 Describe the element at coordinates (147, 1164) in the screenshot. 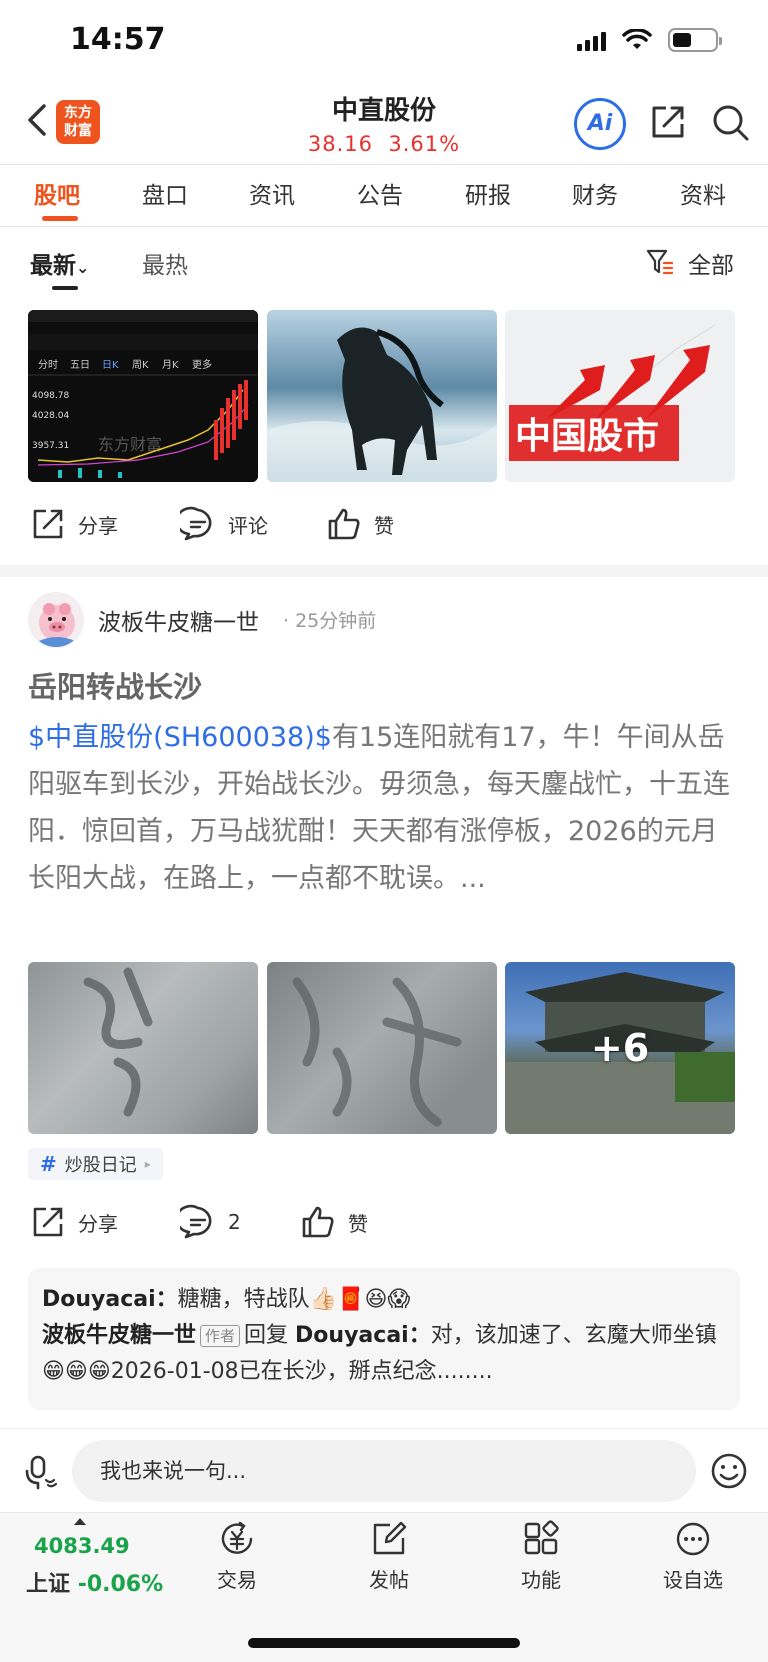

I see `chevron-right-icon: ▸` at that location.